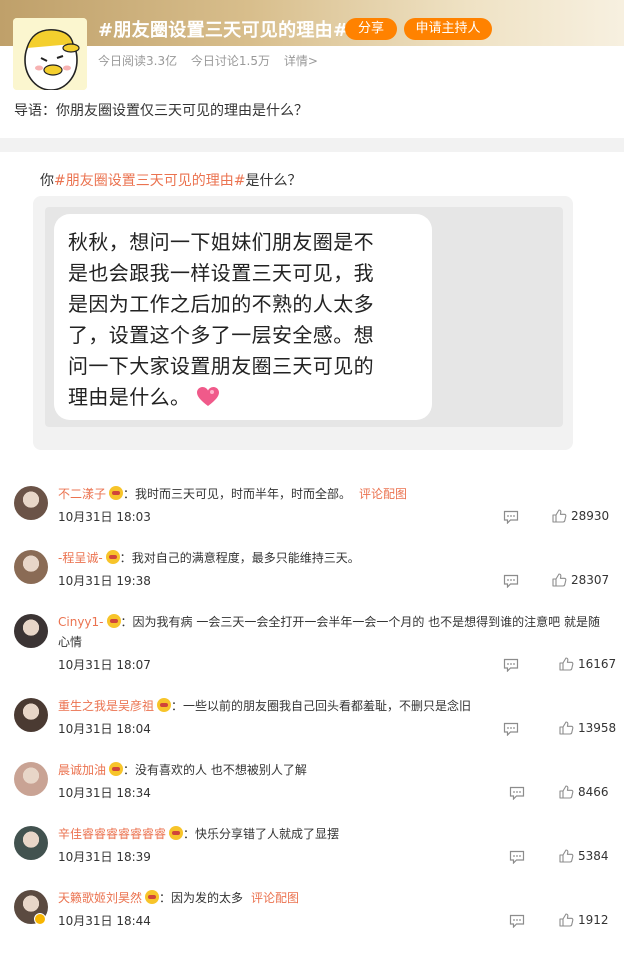 This screenshot has height=958, width=624. Describe the element at coordinates (104, 857) in the screenshot. I see `comment-time: 10月31日 18:39` at that location.